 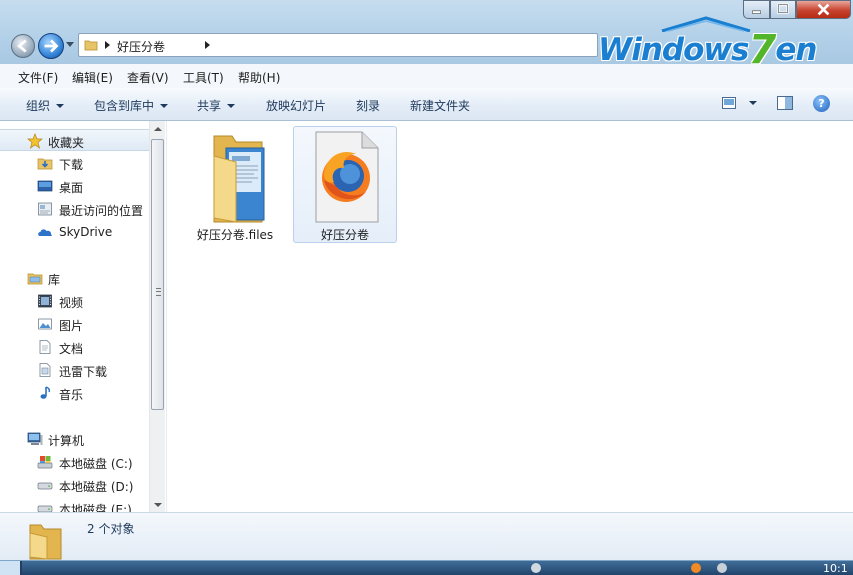 What do you see at coordinates (45, 301) in the screenshot?
I see `videos-icon` at bounding box center [45, 301].